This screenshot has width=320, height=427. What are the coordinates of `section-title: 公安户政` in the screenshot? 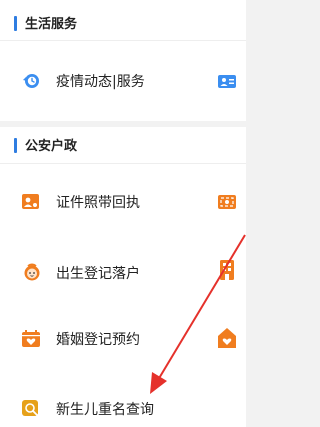 It's located at (51, 146).